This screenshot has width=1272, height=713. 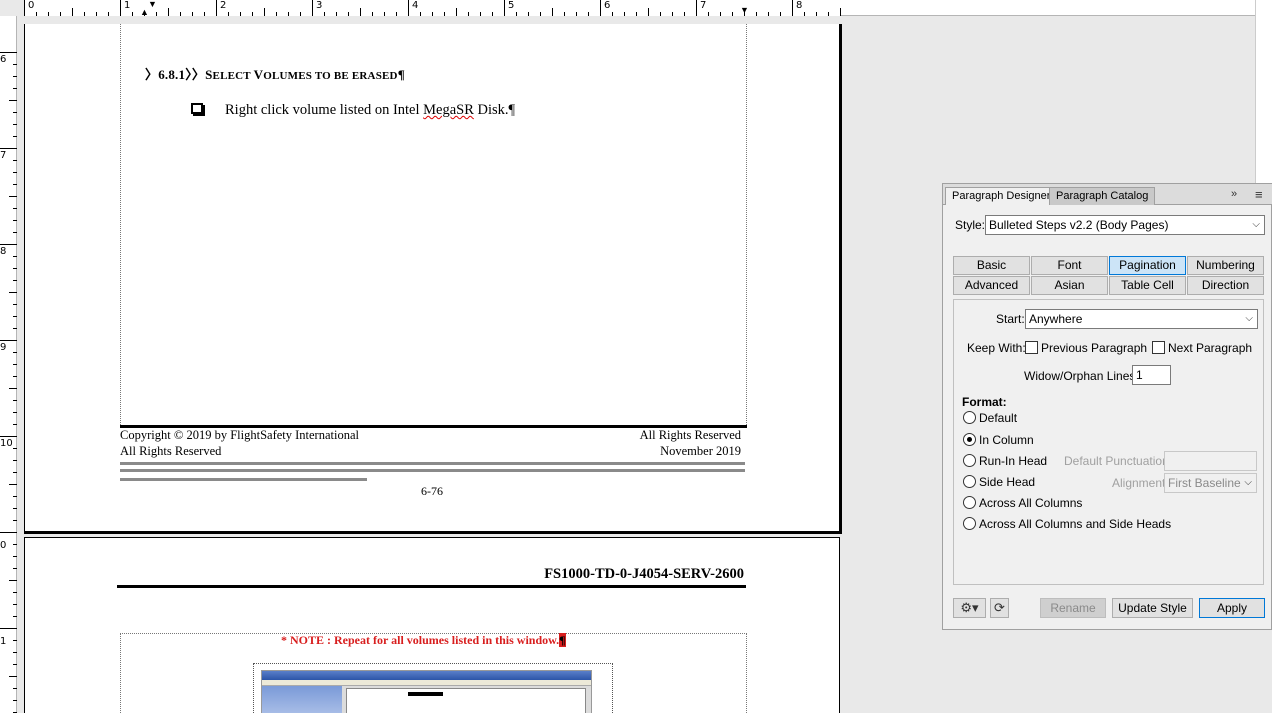 What do you see at coordinates (1125, 225) in the screenshot?
I see `style-select: Bulleted Steps v2.2 (Body Pages) ⌵` at bounding box center [1125, 225].